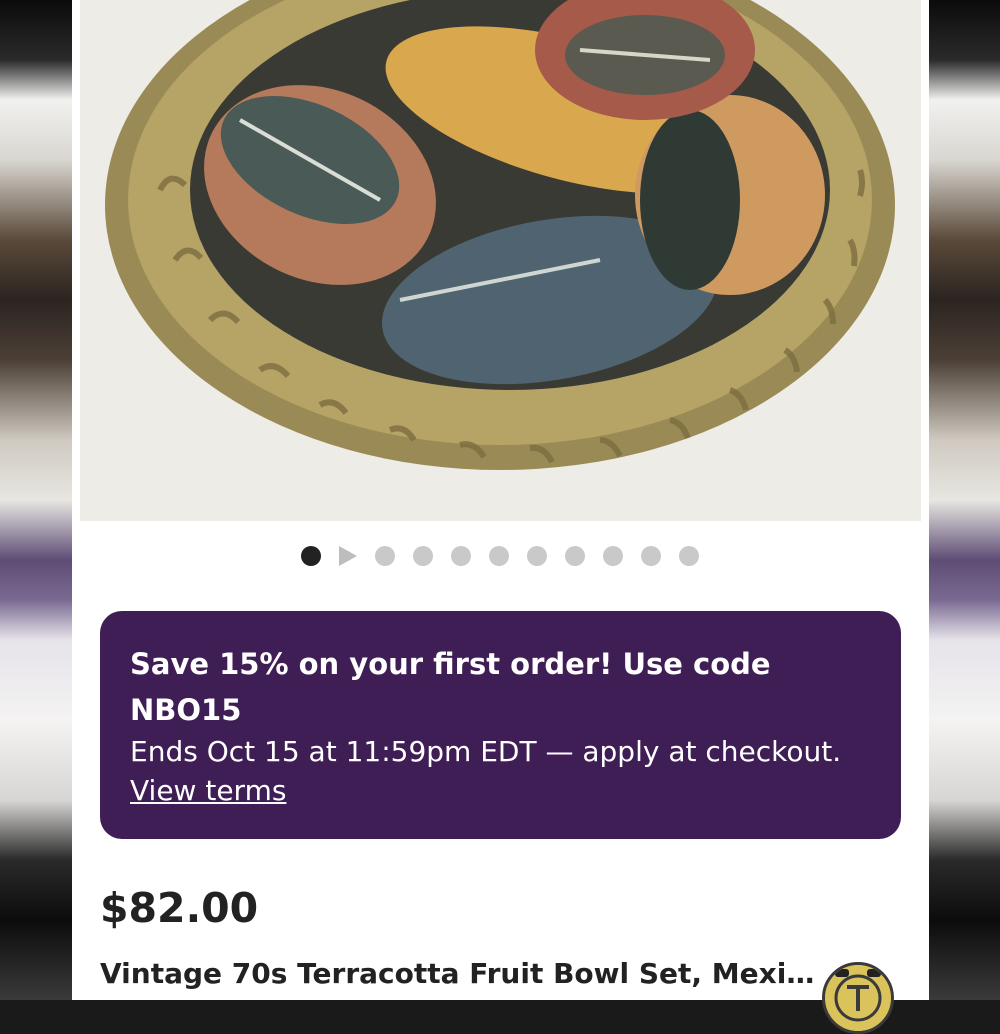  I want to click on shop-logo-icon, so click(858, 998).